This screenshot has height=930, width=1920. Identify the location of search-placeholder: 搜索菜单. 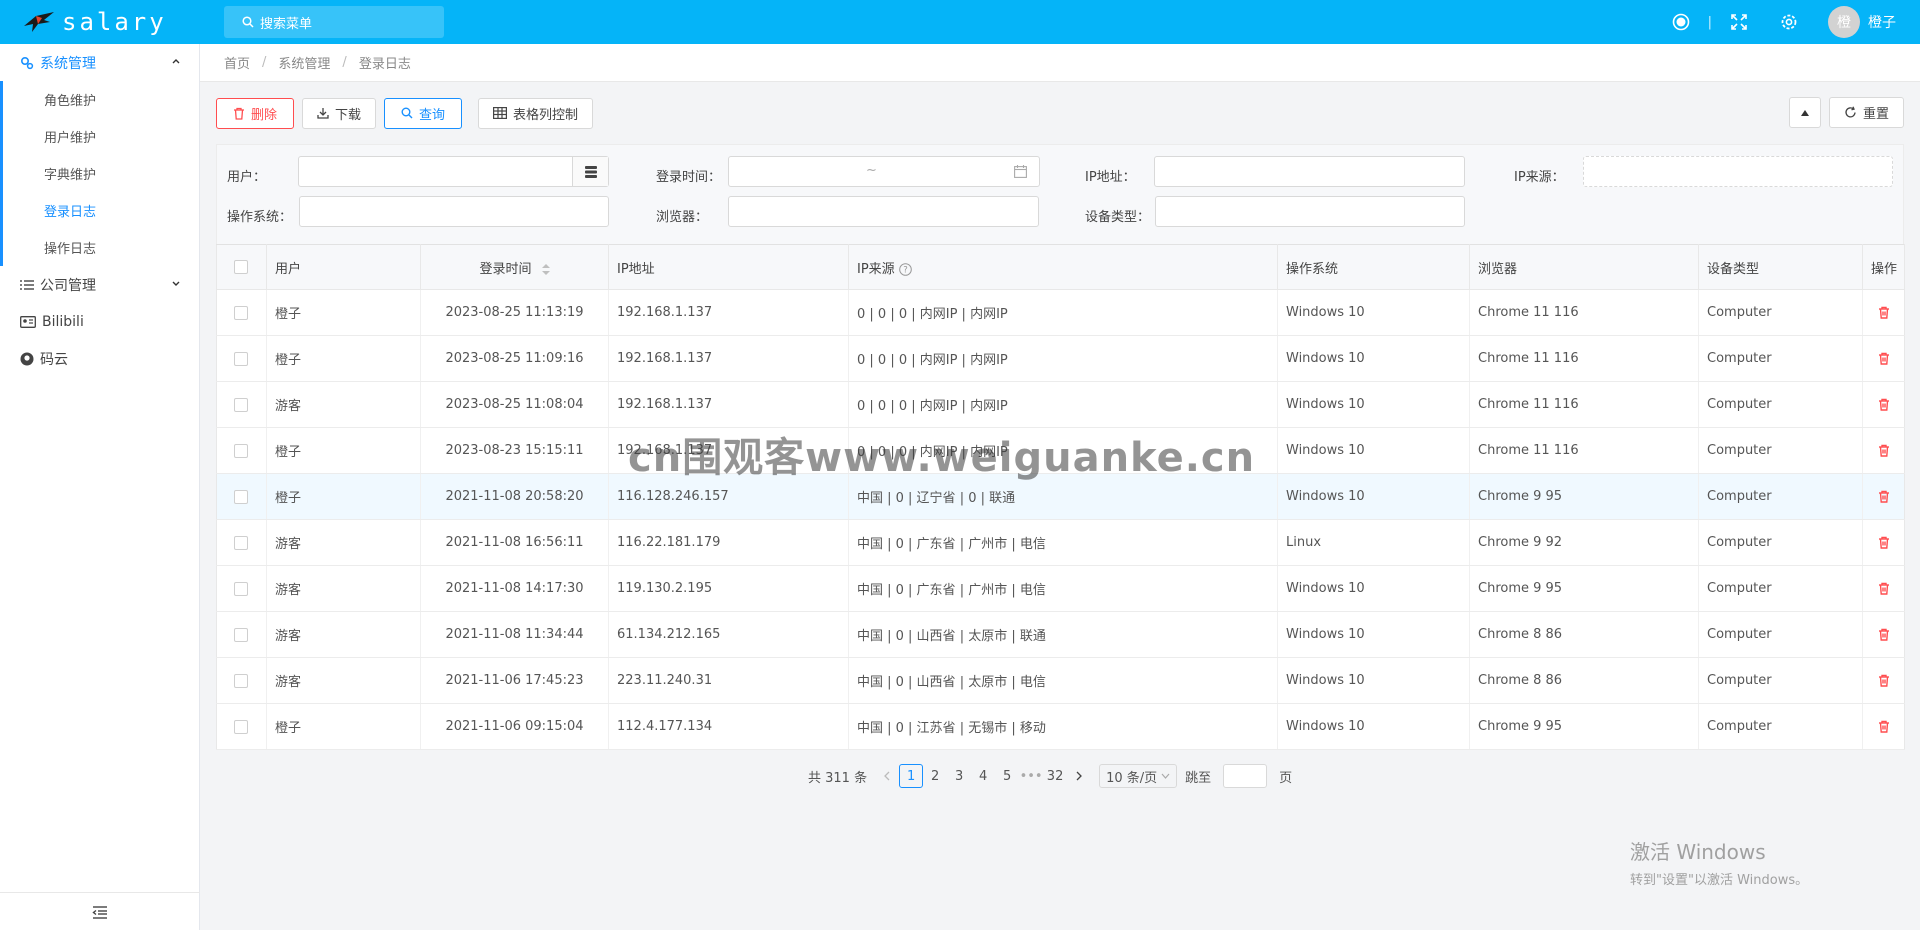
(286, 24).